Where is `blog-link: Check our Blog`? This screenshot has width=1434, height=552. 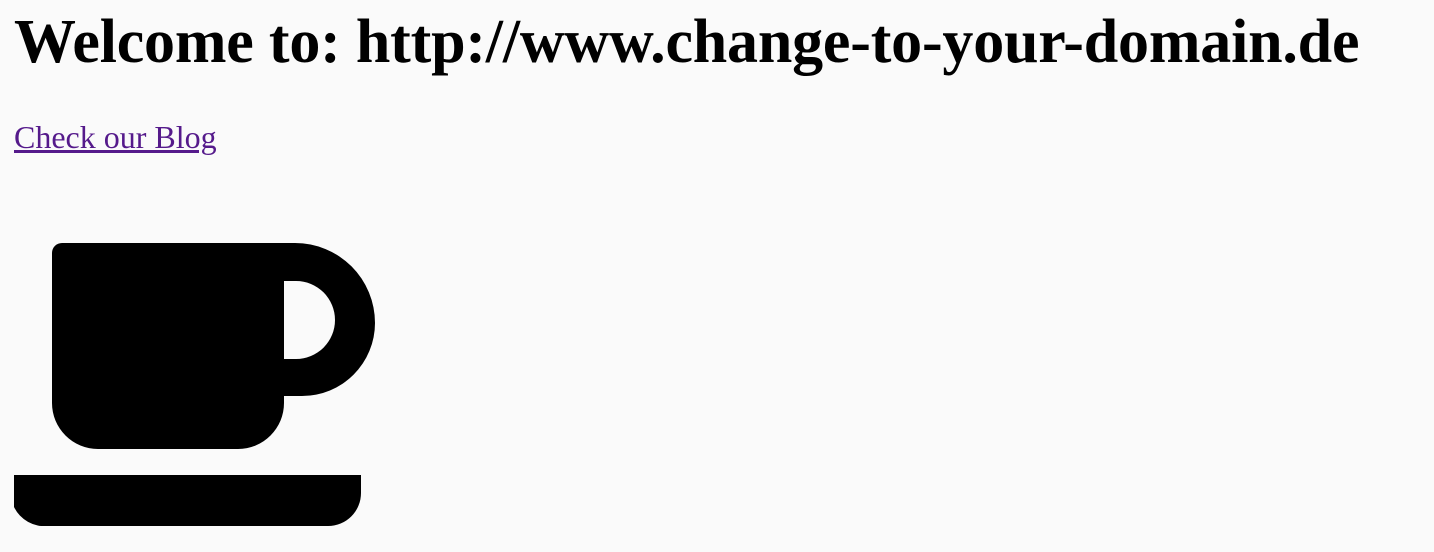
blog-link: Check our Blog is located at coordinates (115, 137).